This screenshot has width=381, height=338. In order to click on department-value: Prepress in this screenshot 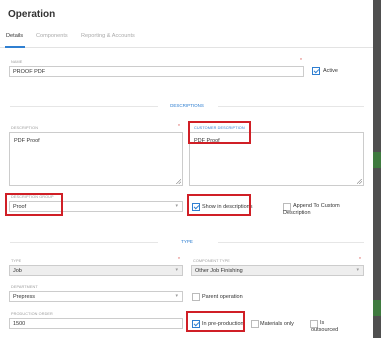, I will do `click(24, 297)`.